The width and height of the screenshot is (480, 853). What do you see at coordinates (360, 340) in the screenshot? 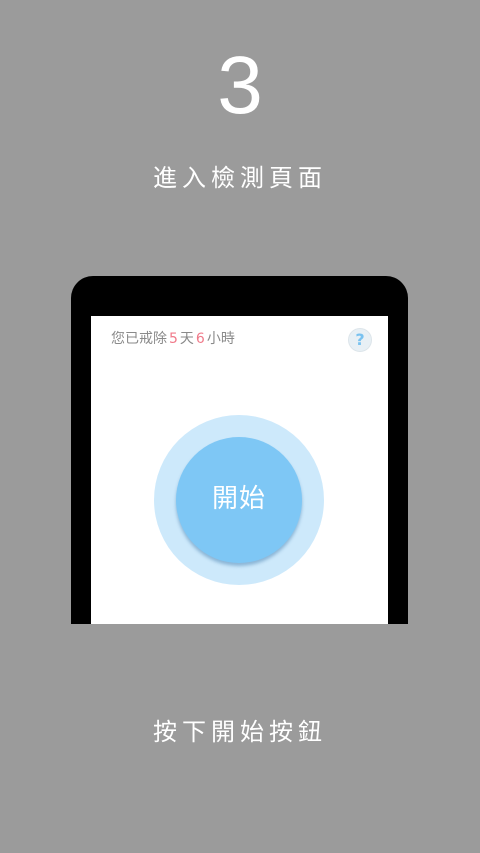
I see `help-icon: ?` at bounding box center [360, 340].